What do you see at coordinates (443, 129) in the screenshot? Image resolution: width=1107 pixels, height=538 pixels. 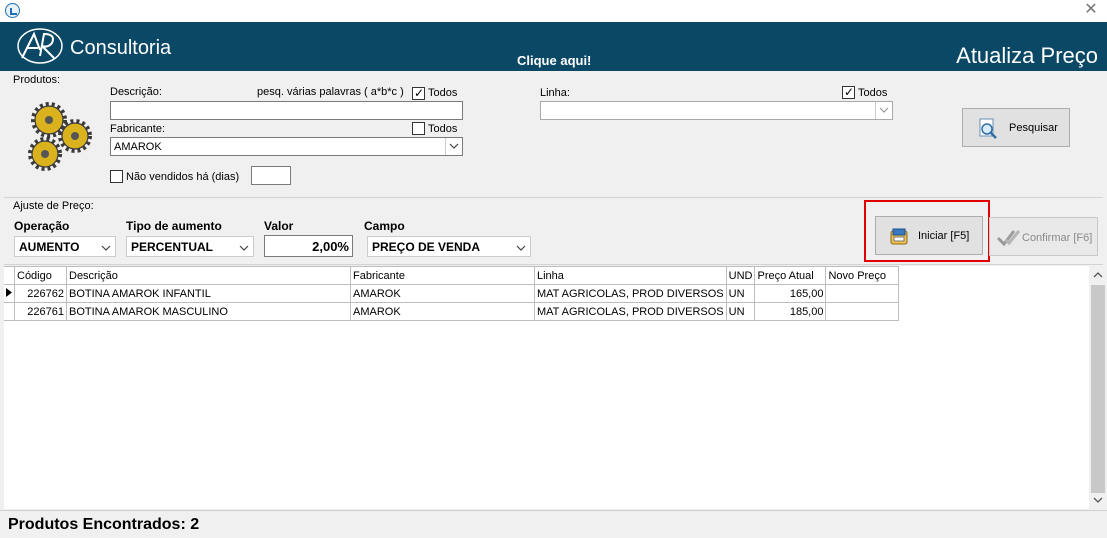 I see `fabricante-todos-label: Todos` at bounding box center [443, 129].